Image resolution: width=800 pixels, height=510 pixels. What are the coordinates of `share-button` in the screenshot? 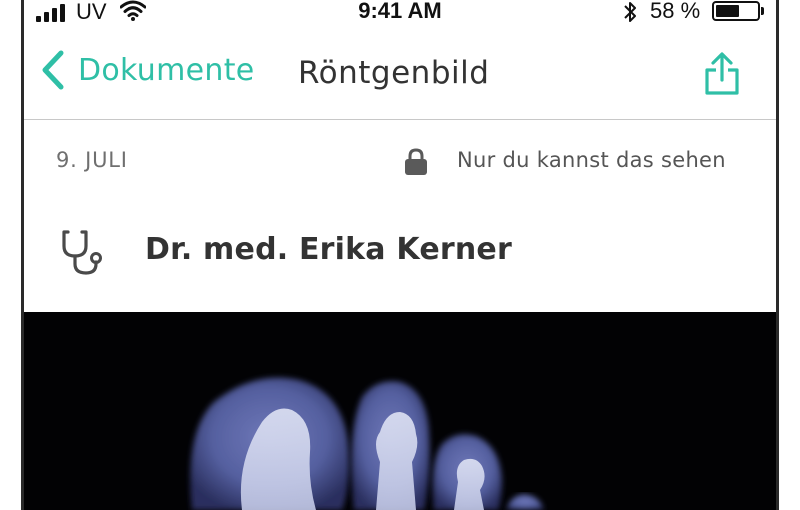 It's located at (722, 74).